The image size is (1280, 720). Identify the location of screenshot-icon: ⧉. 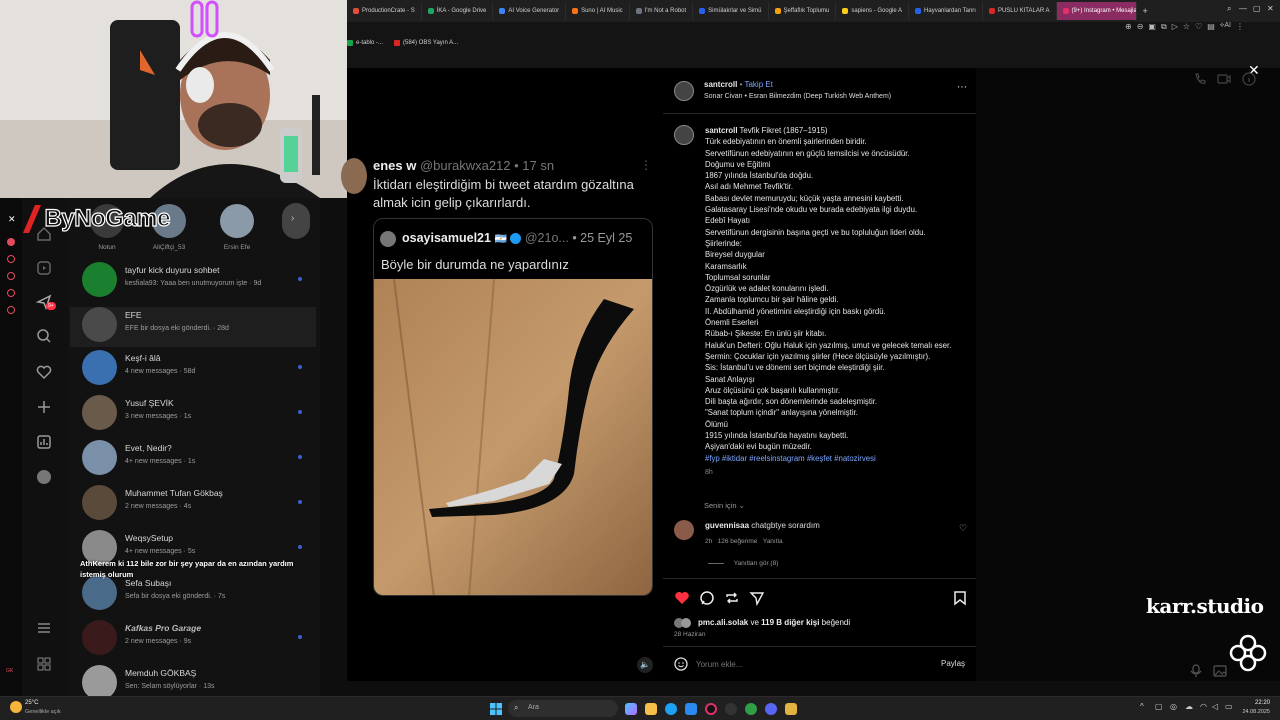
(1164, 29).